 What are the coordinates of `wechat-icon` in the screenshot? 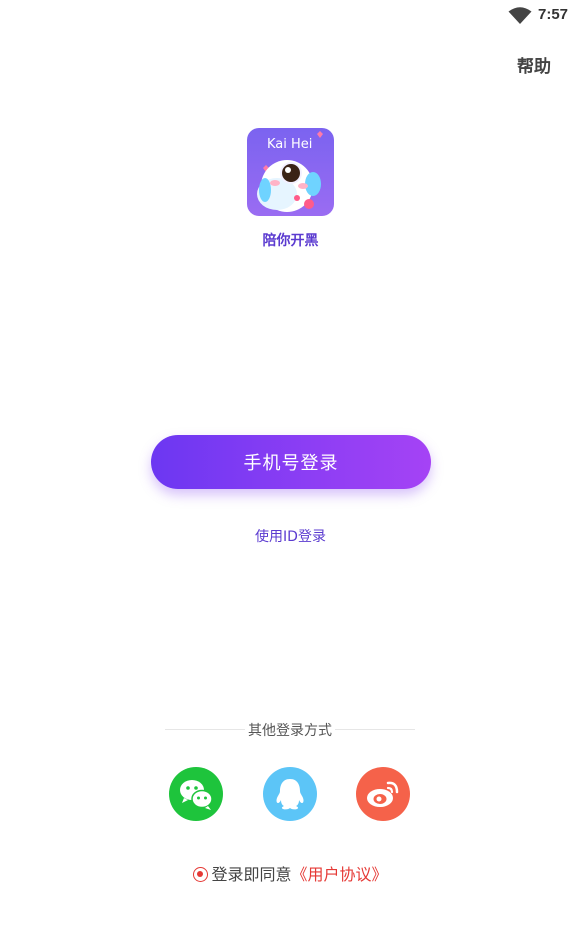 It's located at (196, 795).